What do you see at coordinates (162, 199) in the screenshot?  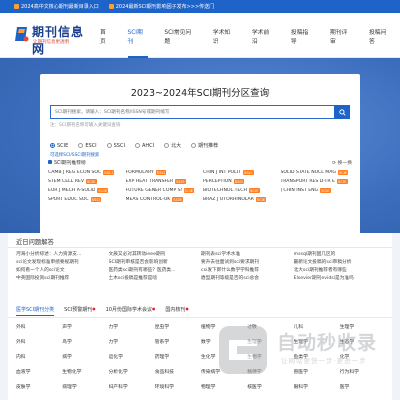 I see `journal-item: MEAS CONTROL-UK SCIE` at bounding box center [162, 199].